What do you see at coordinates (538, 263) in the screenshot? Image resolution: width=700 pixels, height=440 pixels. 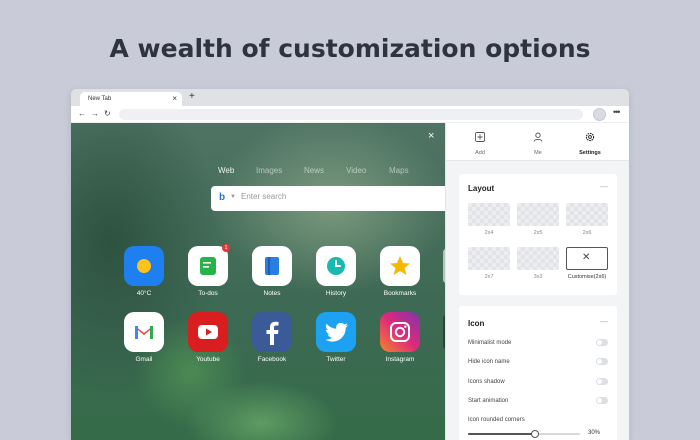 I see `layout-option-3x3: 3x3` at bounding box center [538, 263].